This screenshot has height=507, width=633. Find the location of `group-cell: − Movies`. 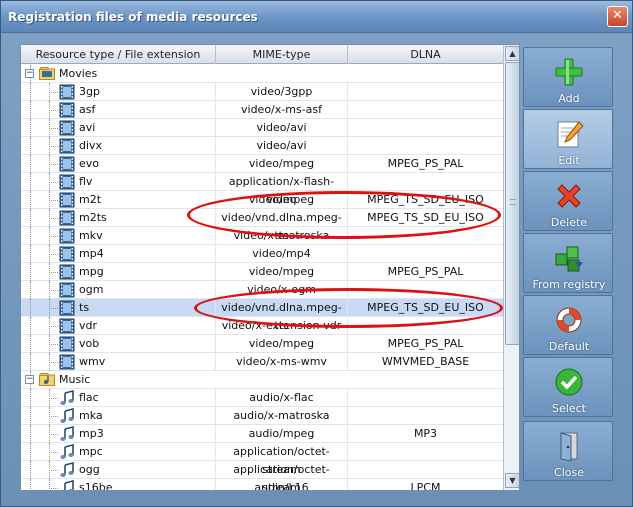

group-cell: − Movies is located at coordinates (262, 74).